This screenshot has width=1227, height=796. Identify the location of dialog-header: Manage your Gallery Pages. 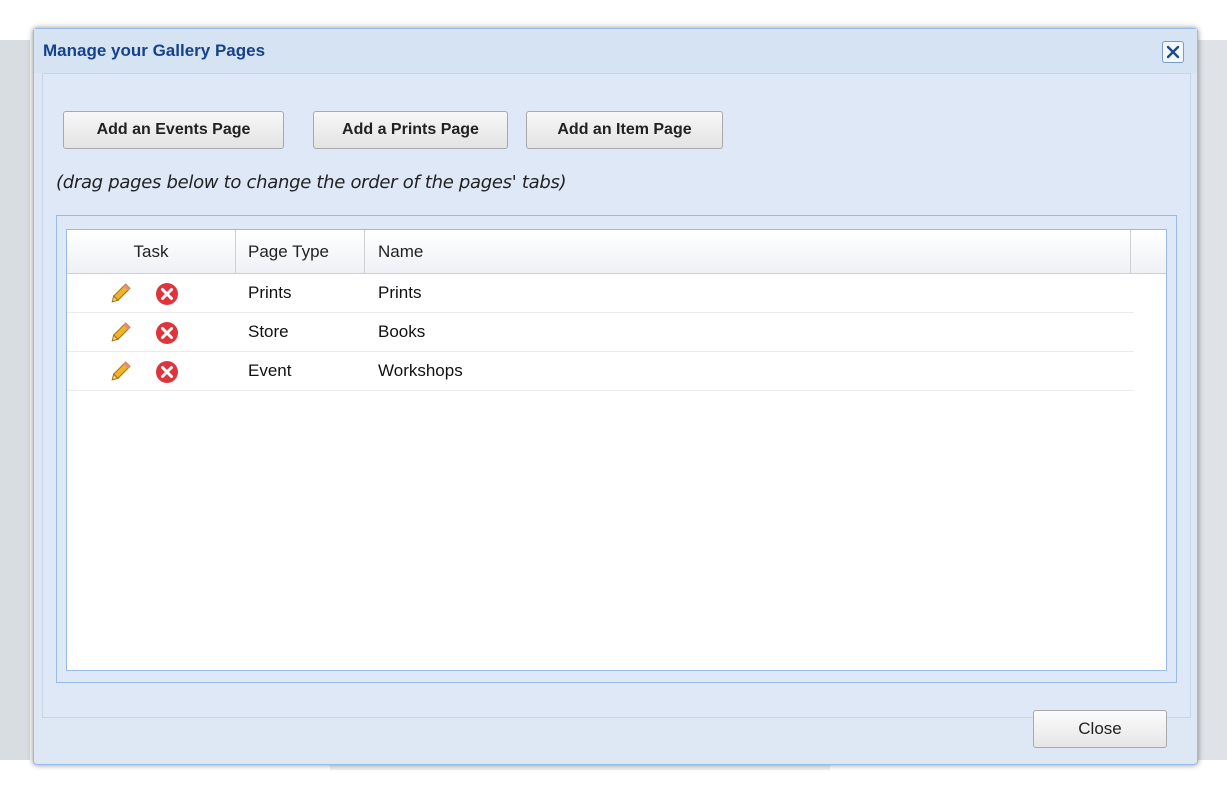
(615, 51).